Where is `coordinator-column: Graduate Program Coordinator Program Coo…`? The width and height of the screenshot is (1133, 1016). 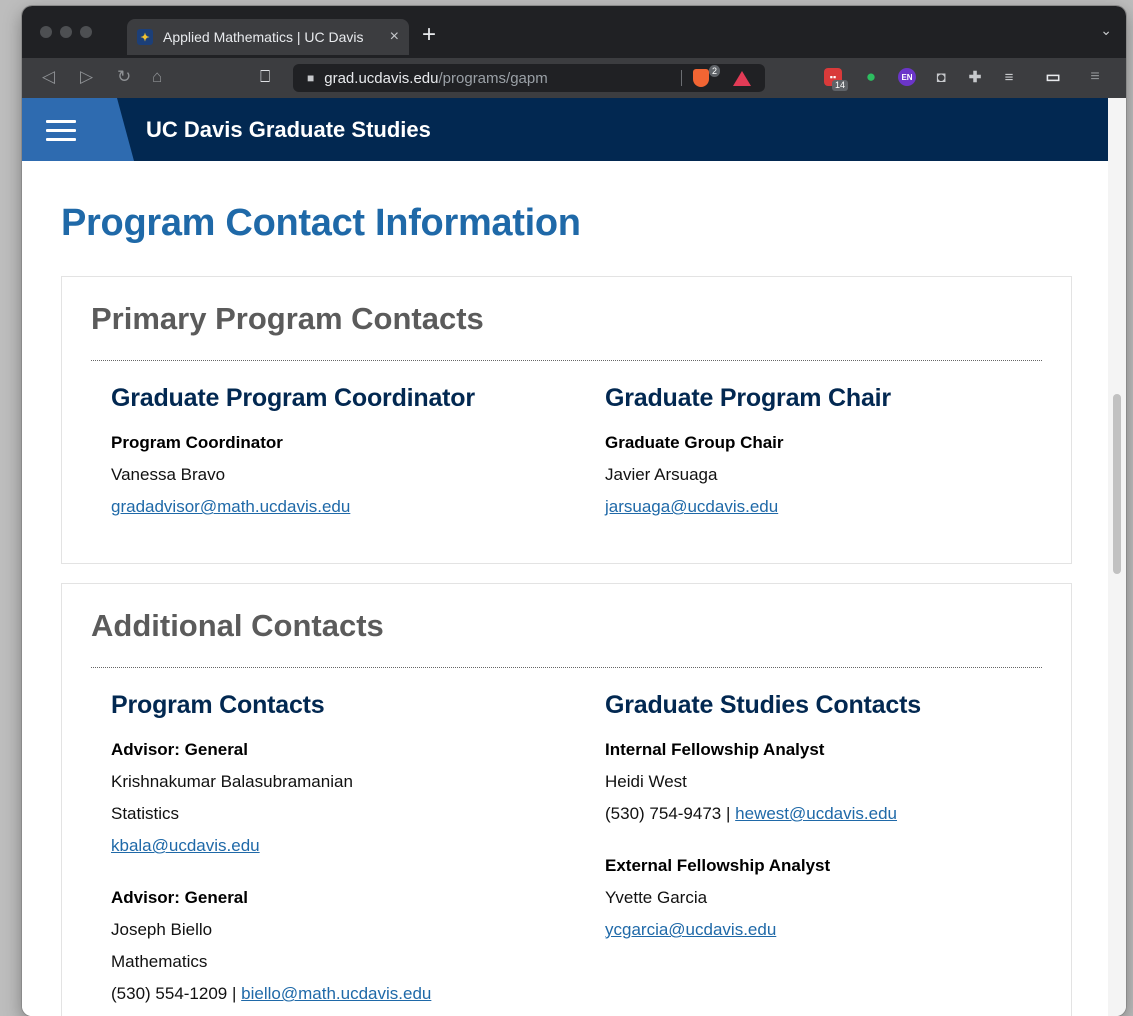
coordinator-column: Graduate Program Coordinator Program Coo… is located at coordinates (341, 453).